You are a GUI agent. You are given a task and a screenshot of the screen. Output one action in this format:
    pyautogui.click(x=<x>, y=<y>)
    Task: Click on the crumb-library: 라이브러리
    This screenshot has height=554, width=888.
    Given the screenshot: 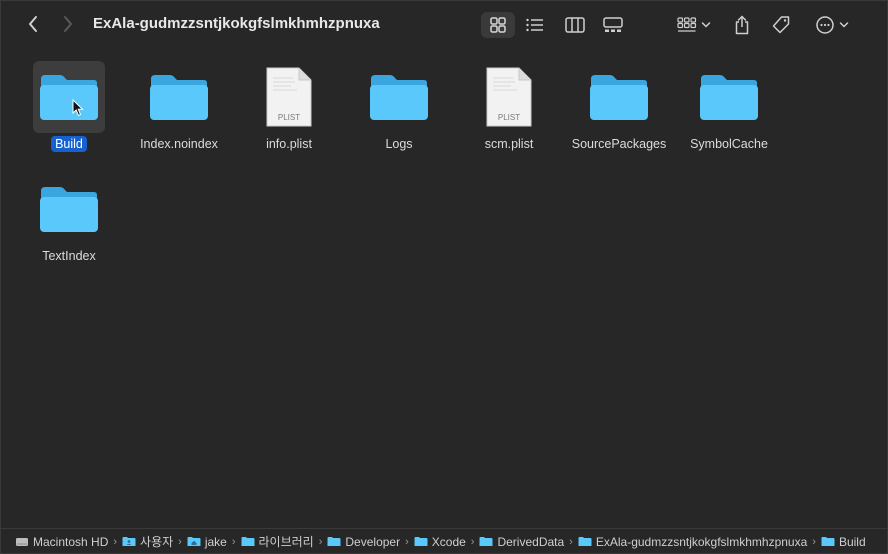 What is the action you would take?
    pyautogui.click(x=277, y=541)
    